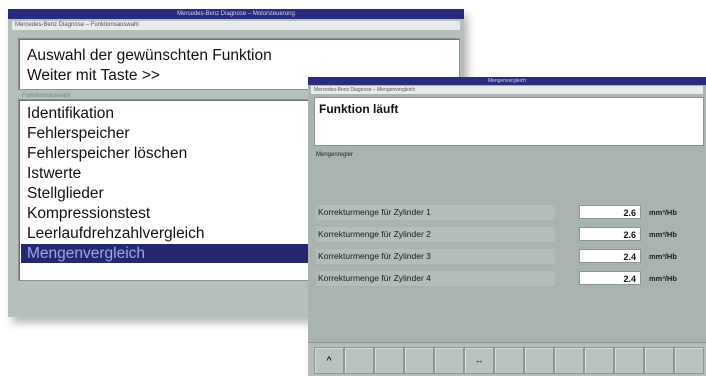 The width and height of the screenshot is (706, 376). What do you see at coordinates (610, 234) in the screenshot?
I see `cylinder-2-value: 2.6` at bounding box center [610, 234].